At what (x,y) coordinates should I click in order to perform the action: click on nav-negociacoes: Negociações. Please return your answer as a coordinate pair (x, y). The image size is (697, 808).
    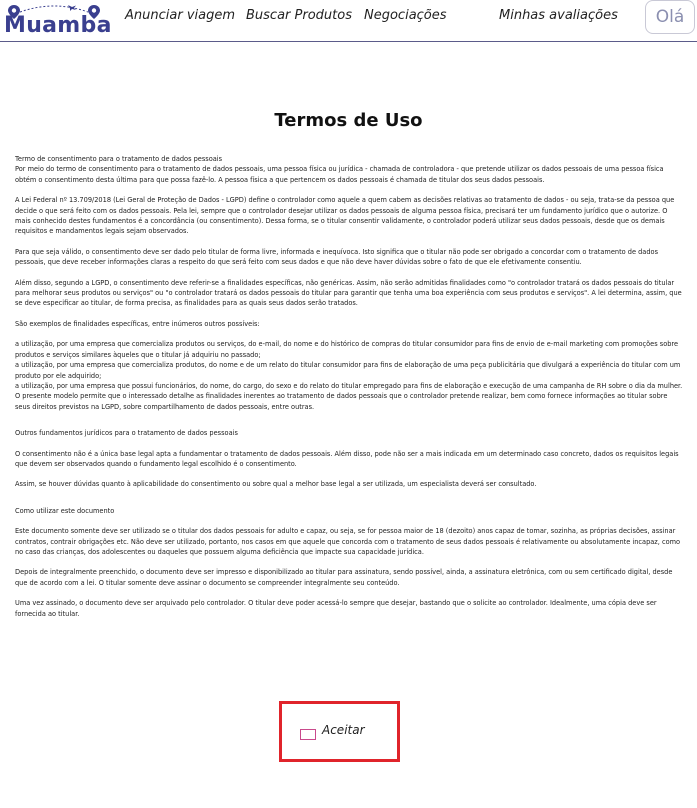
    Looking at the image, I should click on (405, 15).